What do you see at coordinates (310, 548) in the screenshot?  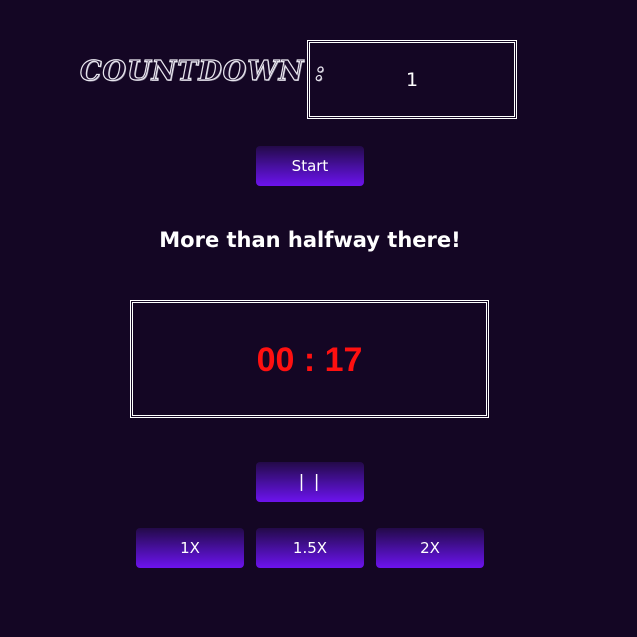 I see `speed-1-5x-button: 1.5X` at bounding box center [310, 548].